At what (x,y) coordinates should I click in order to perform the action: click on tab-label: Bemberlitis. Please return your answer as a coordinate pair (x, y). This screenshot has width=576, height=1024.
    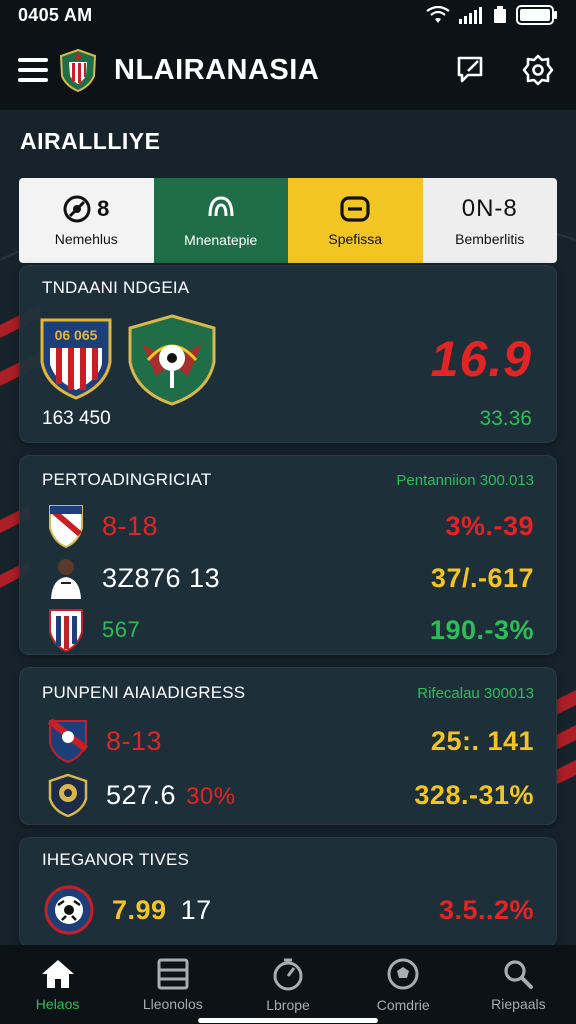
    Looking at the image, I should click on (490, 238).